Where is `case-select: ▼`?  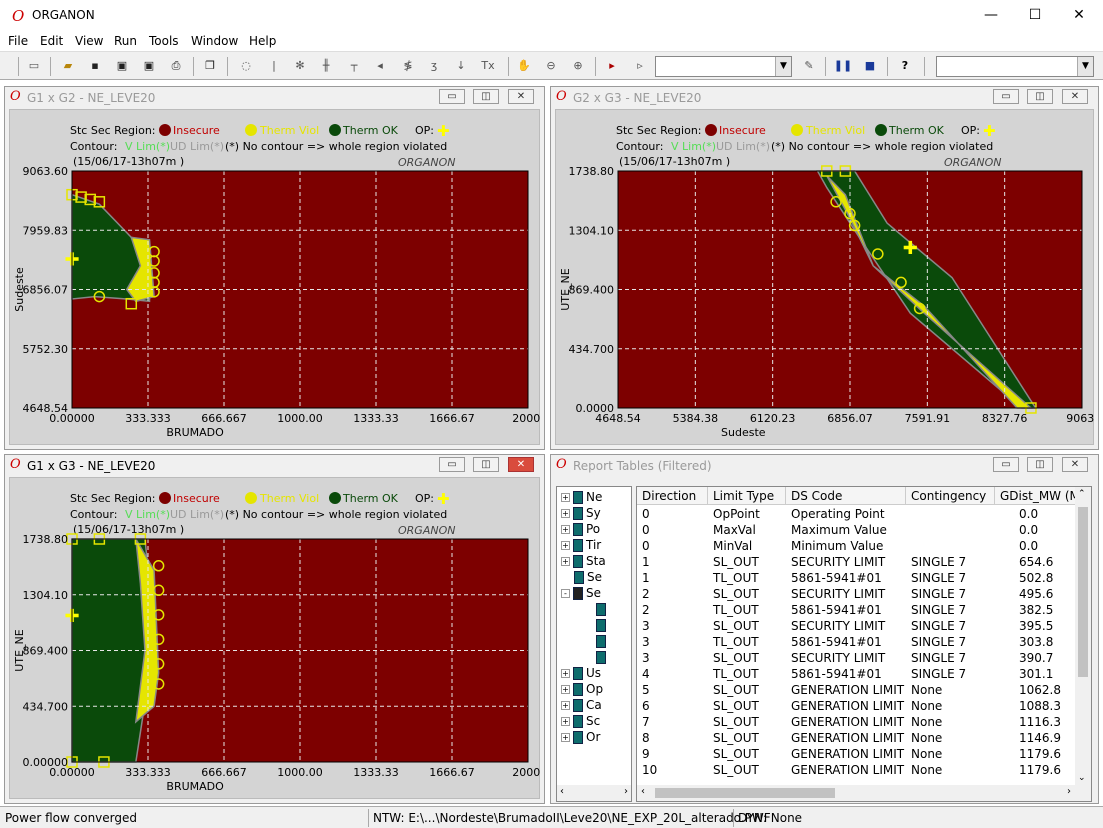
case-select: ▼ is located at coordinates (723, 66).